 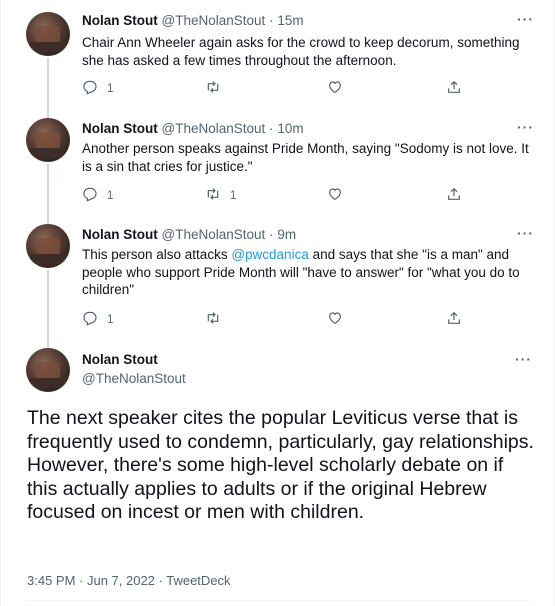 What do you see at coordinates (157, 254) in the screenshot?
I see `tweet-text-part: This person also attacks` at bounding box center [157, 254].